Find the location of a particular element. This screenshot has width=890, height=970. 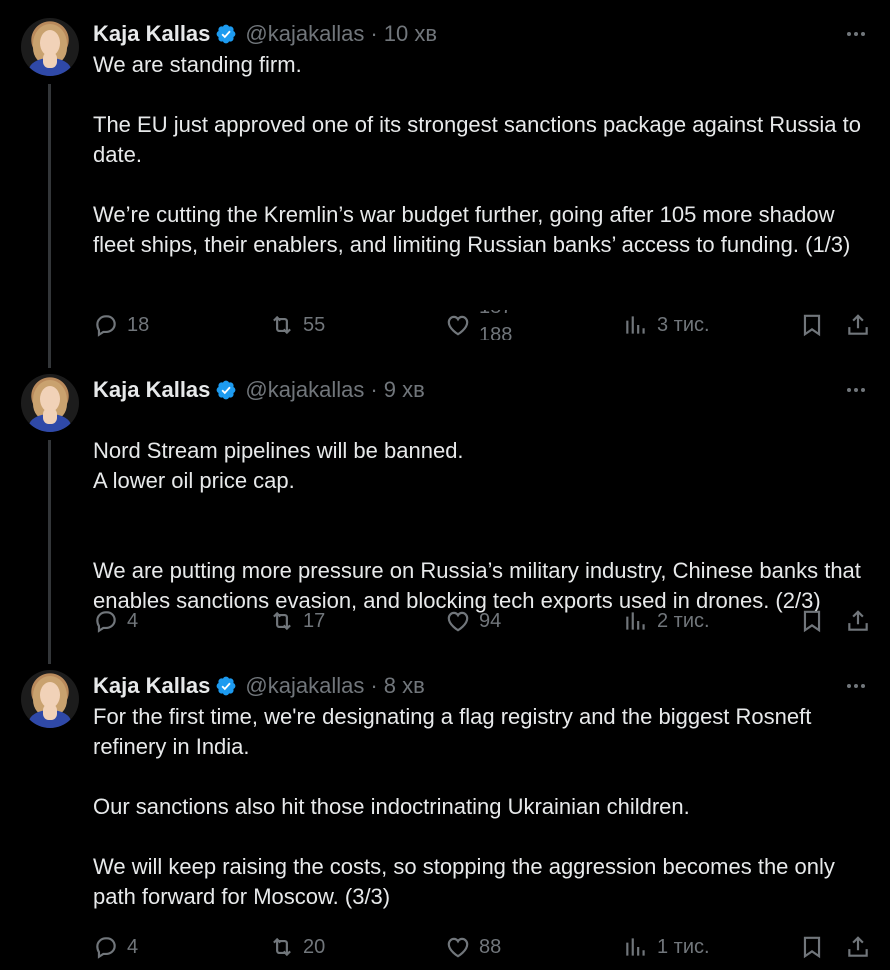

timestamp: · 10 хв is located at coordinates (403, 34).